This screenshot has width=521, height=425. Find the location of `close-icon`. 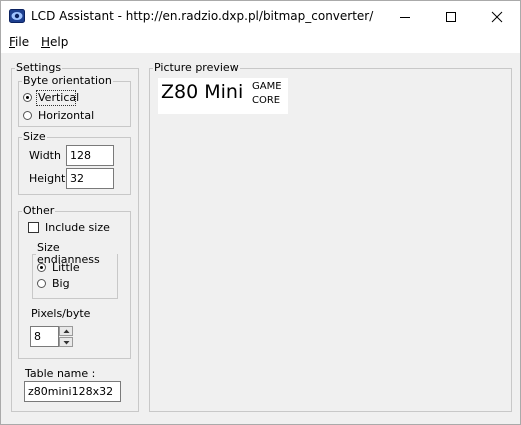

close-icon is located at coordinates (497, 17).